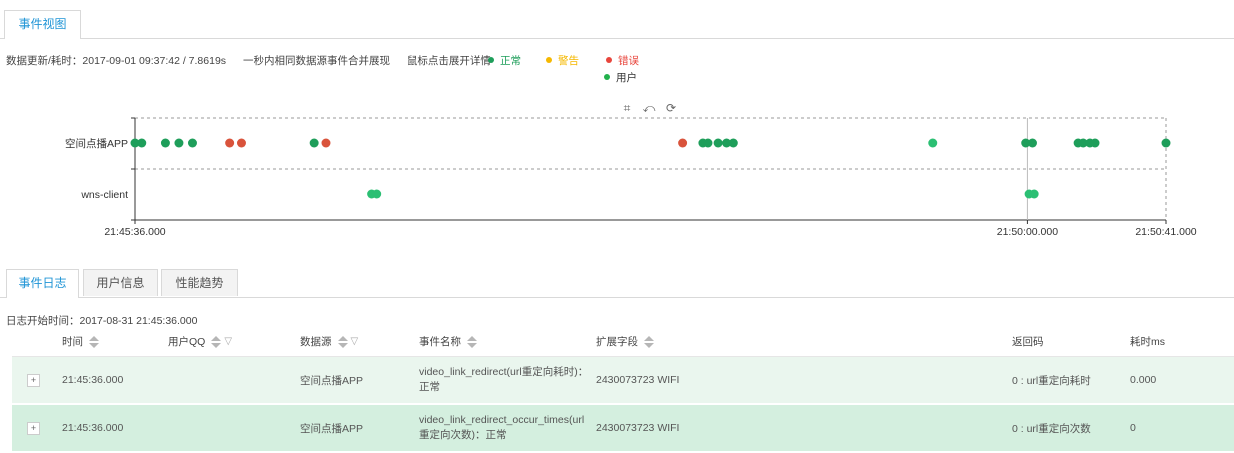 Image resolution: width=1234 pixels, height=453 pixels. What do you see at coordinates (1182, 428) in the screenshot?
I see `cell-cost: 0` at bounding box center [1182, 428].